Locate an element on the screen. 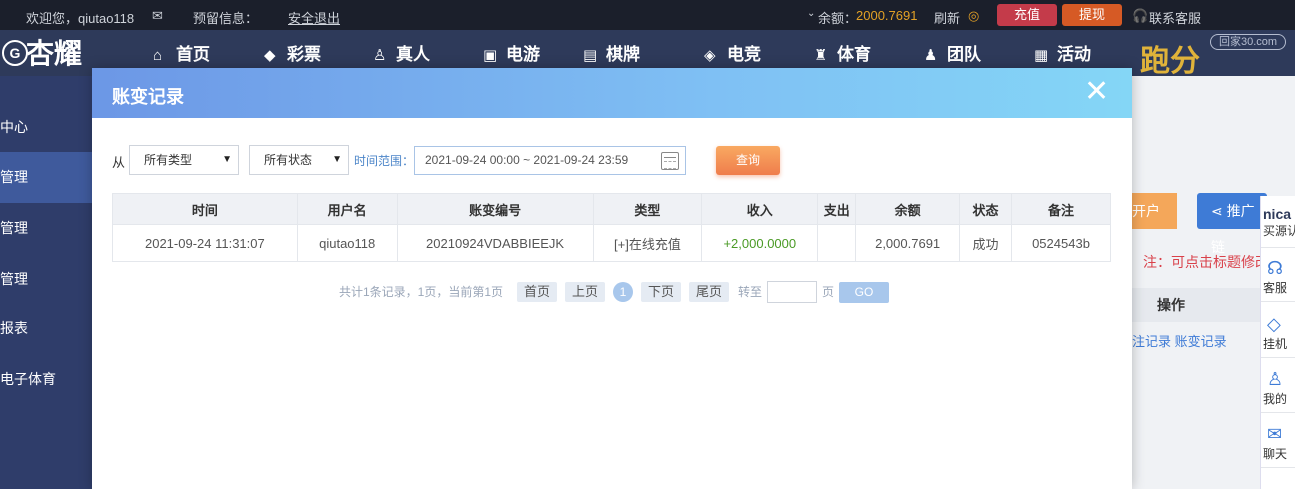  table-header-row: 时间 用户名 账变编号 类型 收入 支出 余额 状态 备注 is located at coordinates (611, 209).